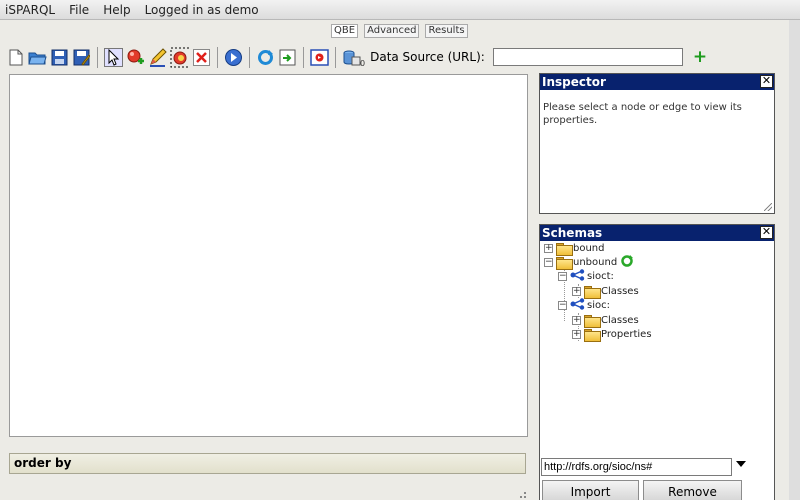  I want to click on tree-item-unbound: − unbound, so click(589, 262).